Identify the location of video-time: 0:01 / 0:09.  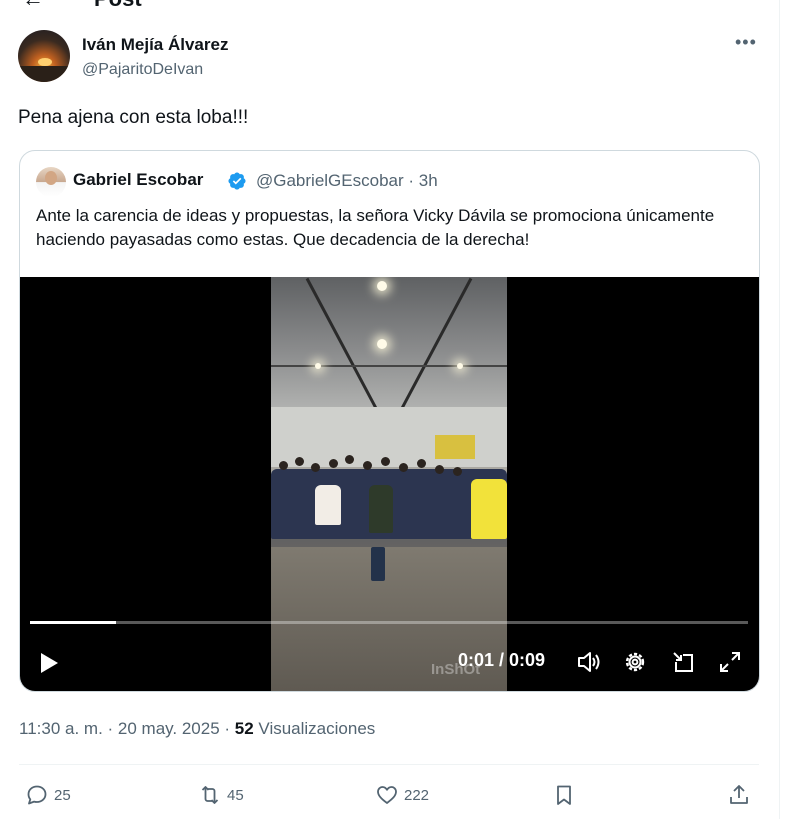
(502, 660).